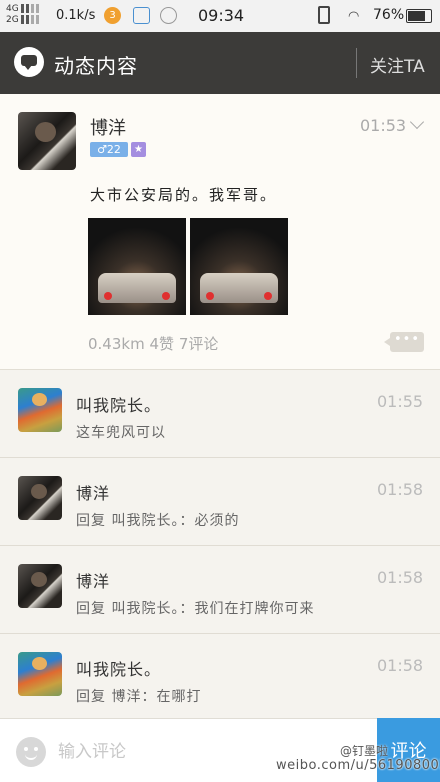 This screenshot has height=782, width=440. I want to click on emoji-icon, so click(31, 752).